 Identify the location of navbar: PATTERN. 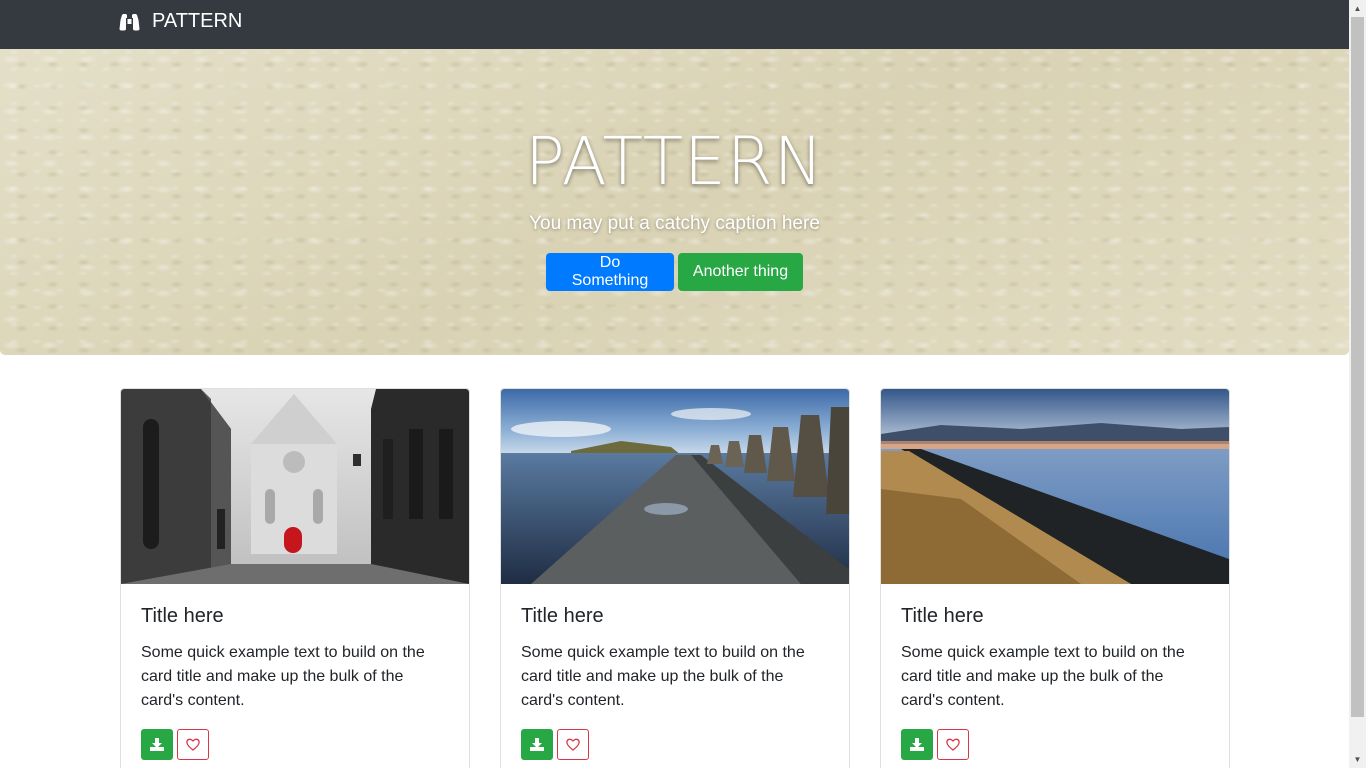
(674, 24).